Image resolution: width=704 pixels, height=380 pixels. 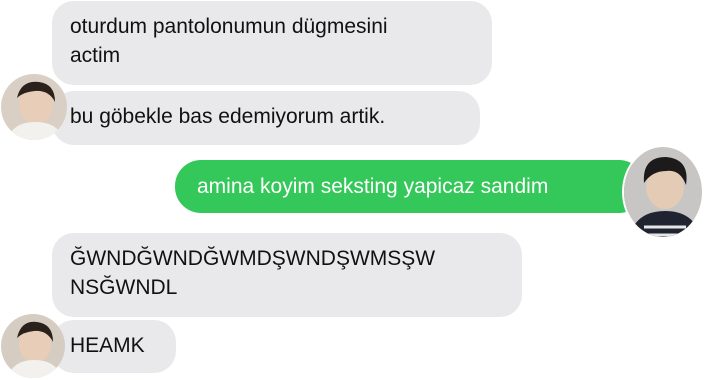 I want to click on message-bubble-incoming: HEAMK, so click(x=114, y=346).